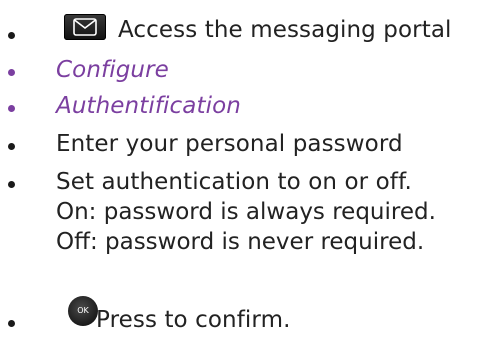 This screenshot has width=503, height=345. I want to click on menu-path-authentification: Authentification, so click(148, 106).